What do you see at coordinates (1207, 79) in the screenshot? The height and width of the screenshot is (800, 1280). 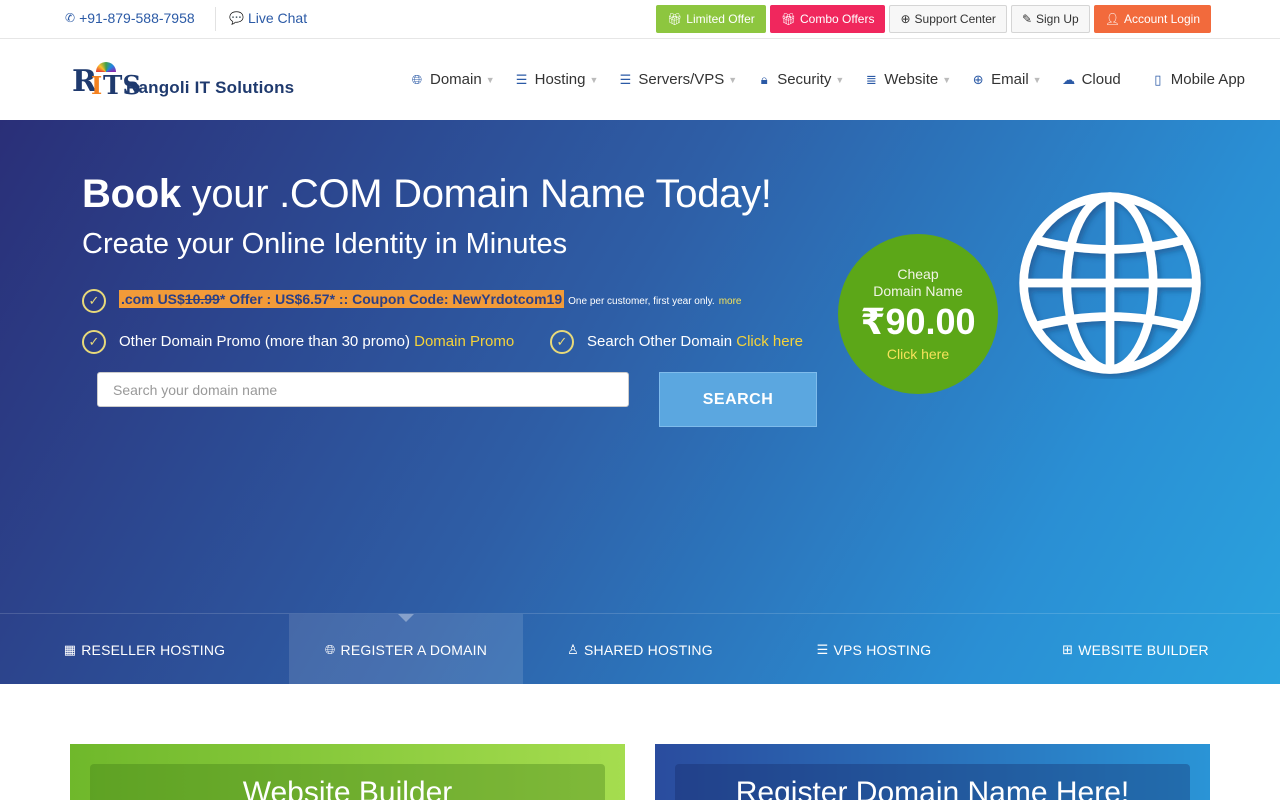 I see `nav-item-label: Mobile App` at bounding box center [1207, 79].